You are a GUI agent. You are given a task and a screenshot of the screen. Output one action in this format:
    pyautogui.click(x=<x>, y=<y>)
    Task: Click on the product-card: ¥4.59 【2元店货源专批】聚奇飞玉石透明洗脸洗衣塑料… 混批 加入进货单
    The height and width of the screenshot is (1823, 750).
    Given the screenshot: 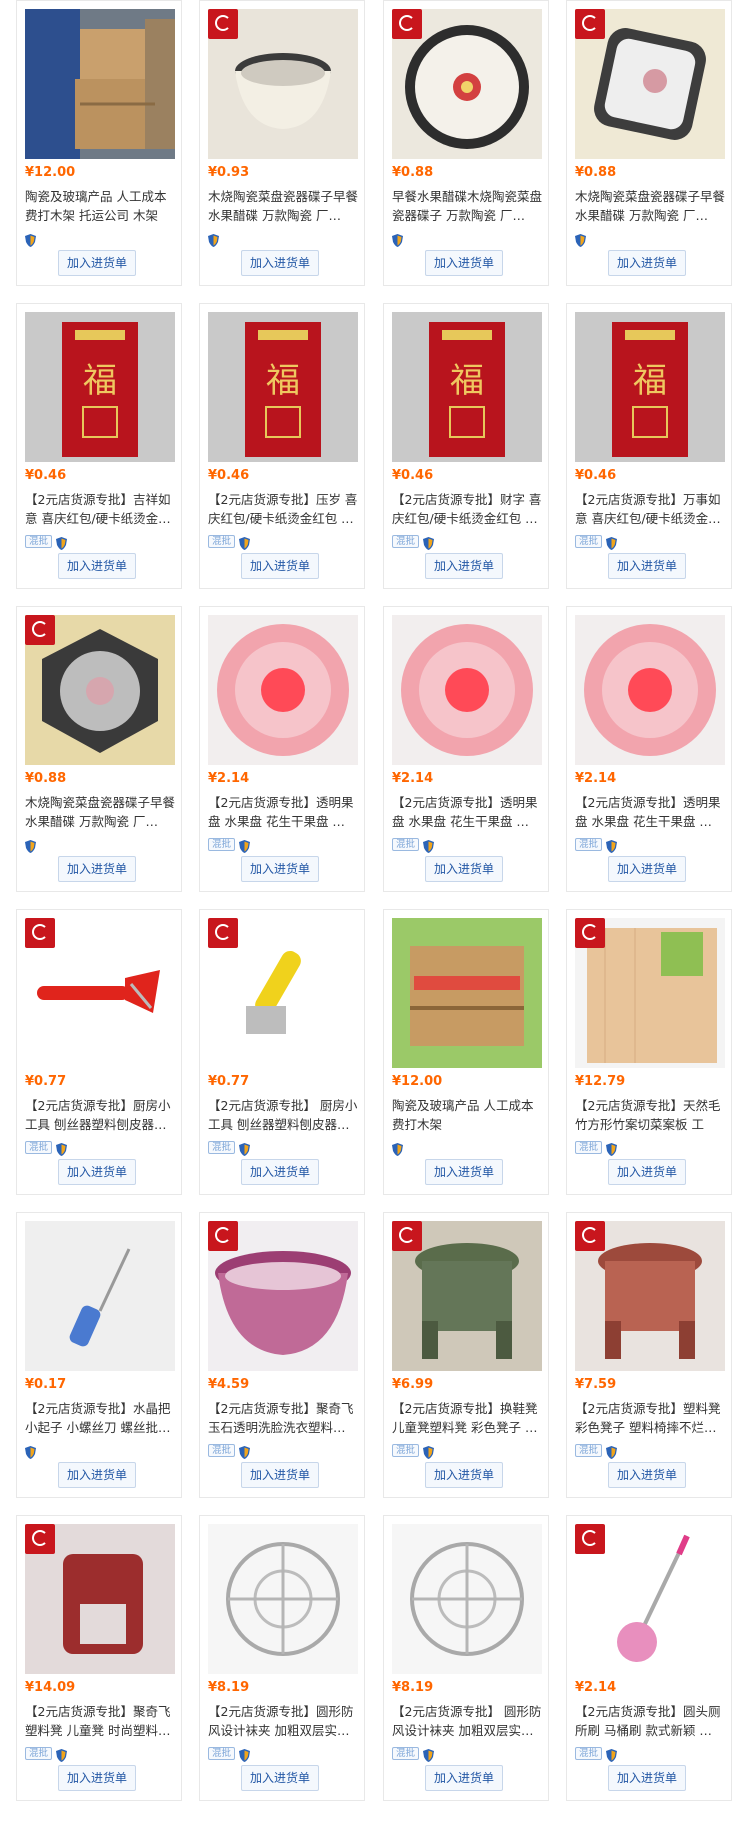 What is the action you would take?
    pyautogui.click(x=282, y=1355)
    